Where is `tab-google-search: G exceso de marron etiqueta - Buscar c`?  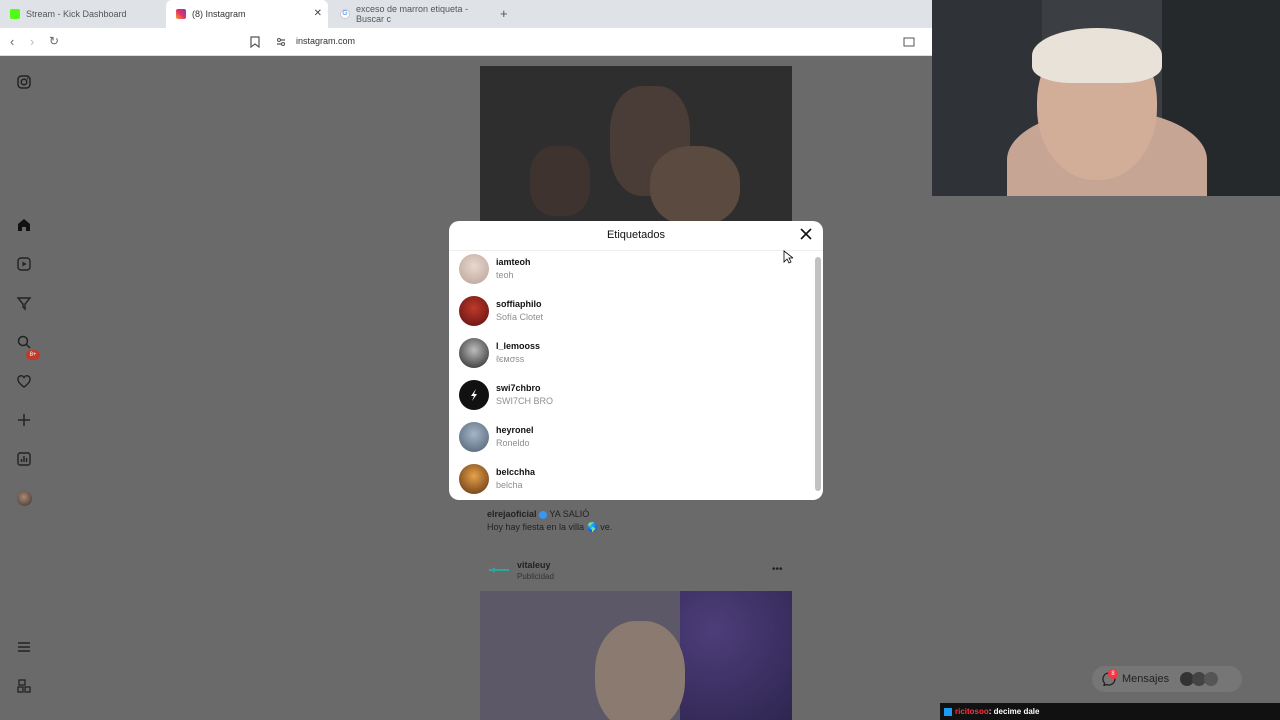 tab-google-search: G exceso de marron etiqueta - Buscar c is located at coordinates (412, 14).